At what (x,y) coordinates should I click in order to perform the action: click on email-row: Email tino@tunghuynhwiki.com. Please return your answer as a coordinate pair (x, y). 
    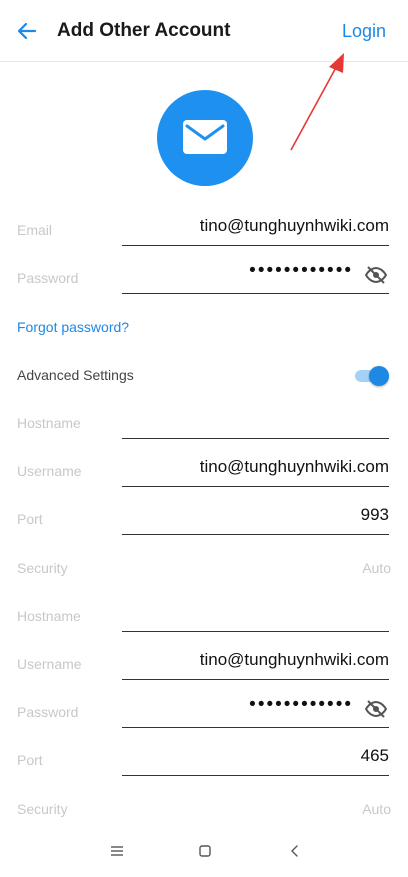
    Looking at the image, I should click on (204, 234).